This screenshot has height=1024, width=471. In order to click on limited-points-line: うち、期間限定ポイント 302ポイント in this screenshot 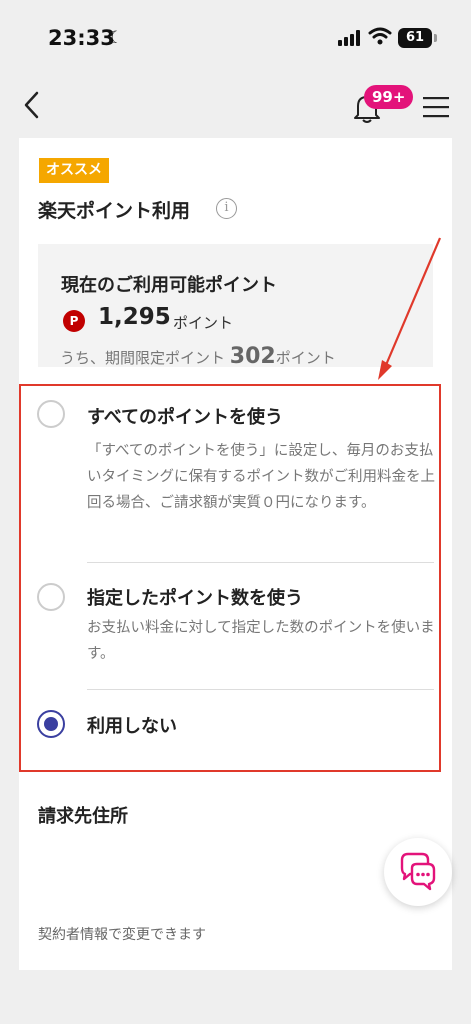, I will do `click(198, 356)`.